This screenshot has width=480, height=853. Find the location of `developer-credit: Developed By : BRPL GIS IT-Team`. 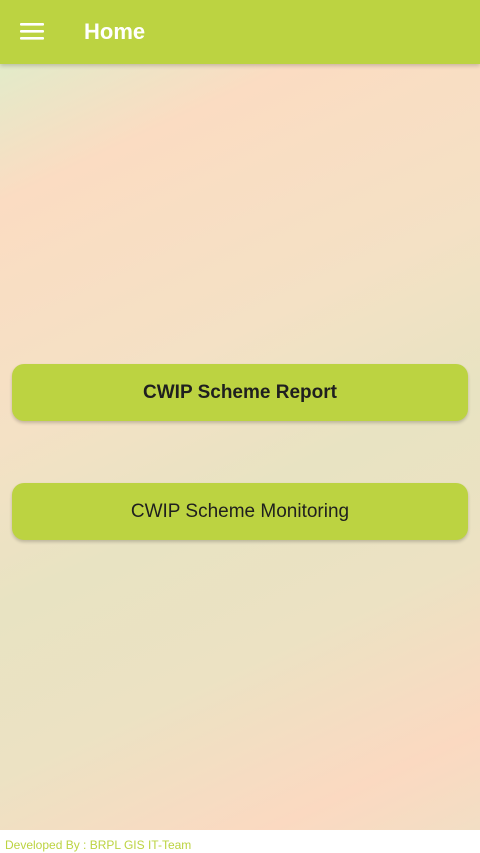

developer-credit: Developed By : BRPL GIS IT-Team is located at coordinates (98, 845).